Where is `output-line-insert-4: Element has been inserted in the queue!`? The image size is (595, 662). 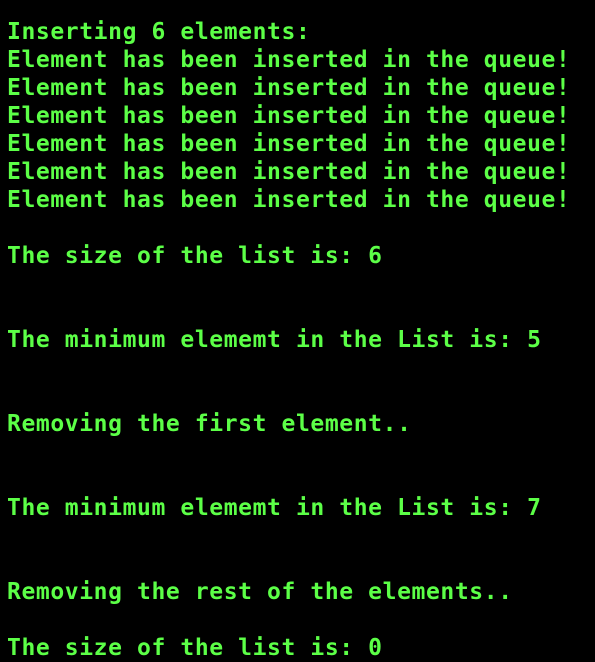 output-line-insert-4: Element has been inserted in the queue! is located at coordinates (289, 144).